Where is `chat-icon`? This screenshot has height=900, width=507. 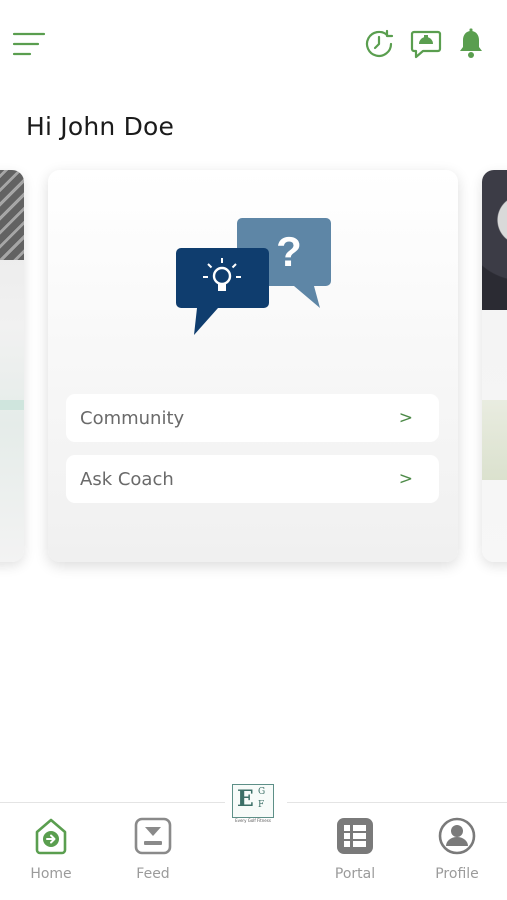
chat-icon is located at coordinates (426, 44).